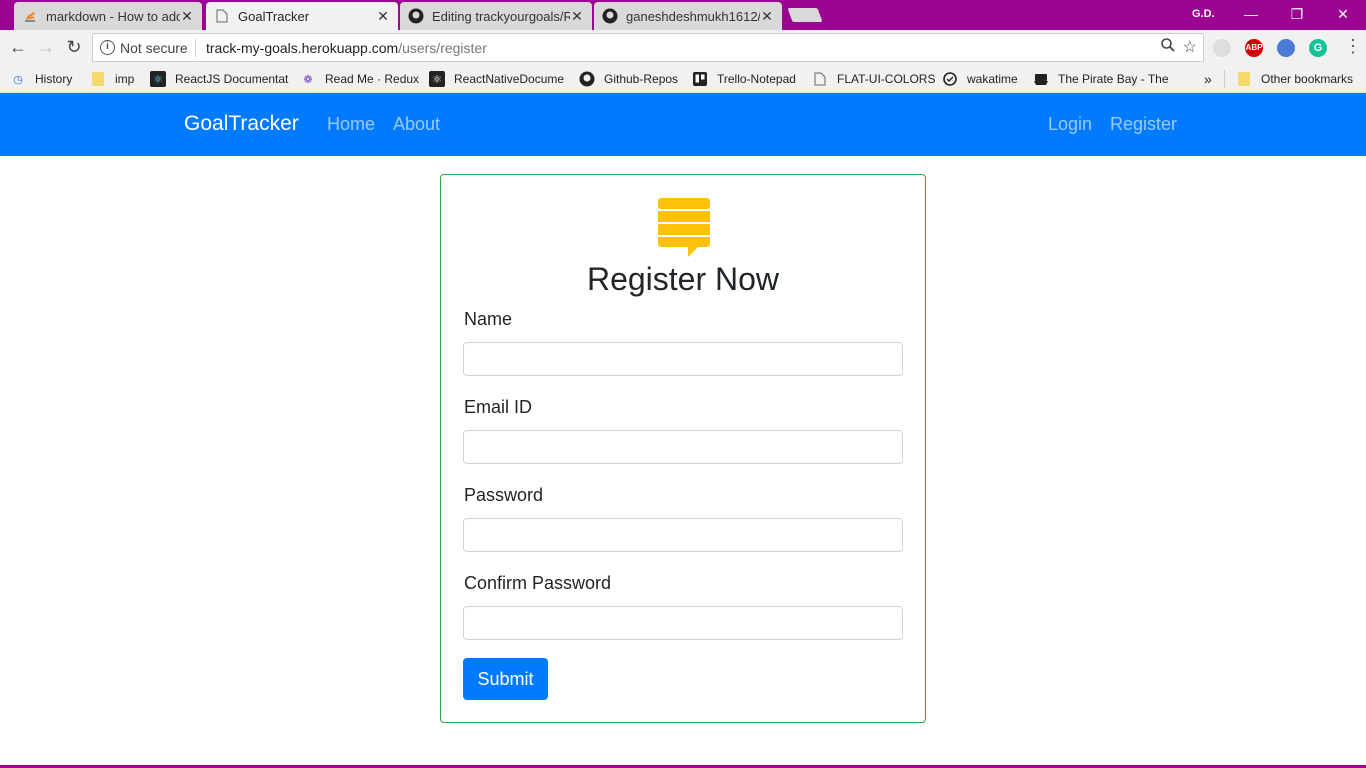 The image size is (1366, 768). Describe the element at coordinates (302, 48) in the screenshot. I see `url-host: track-my-goals.herokuapp.com` at that location.